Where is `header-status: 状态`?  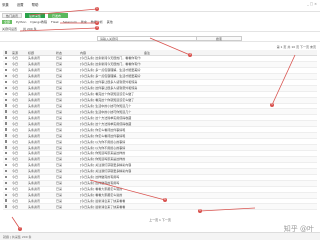
header-status: 状态 is located at coordinates (59, 52).